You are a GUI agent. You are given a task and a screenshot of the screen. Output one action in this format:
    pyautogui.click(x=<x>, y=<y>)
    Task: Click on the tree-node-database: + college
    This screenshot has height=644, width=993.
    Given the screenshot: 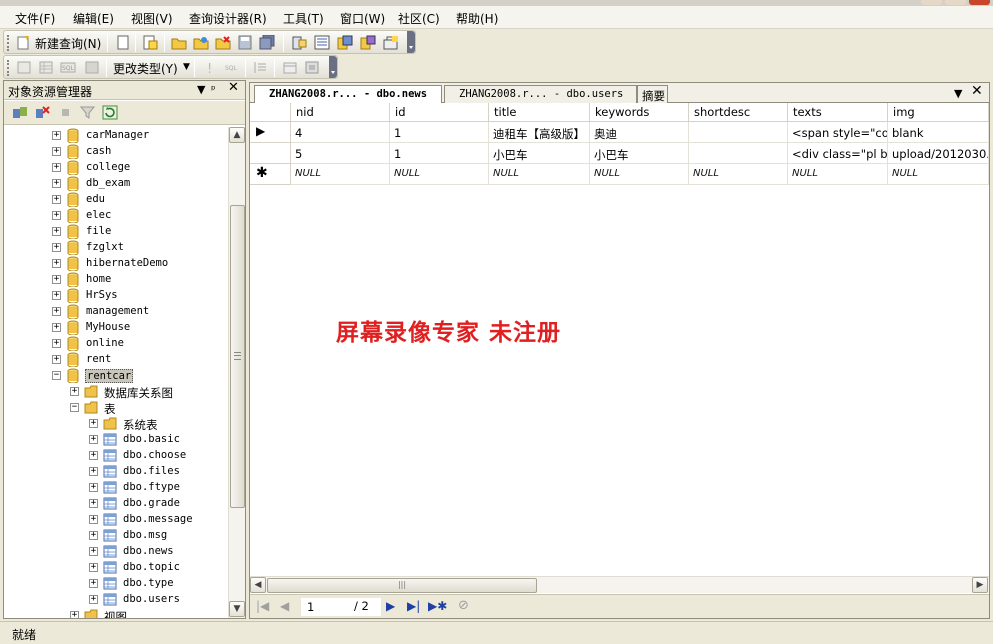 What is the action you would take?
    pyautogui.click(x=138, y=168)
    